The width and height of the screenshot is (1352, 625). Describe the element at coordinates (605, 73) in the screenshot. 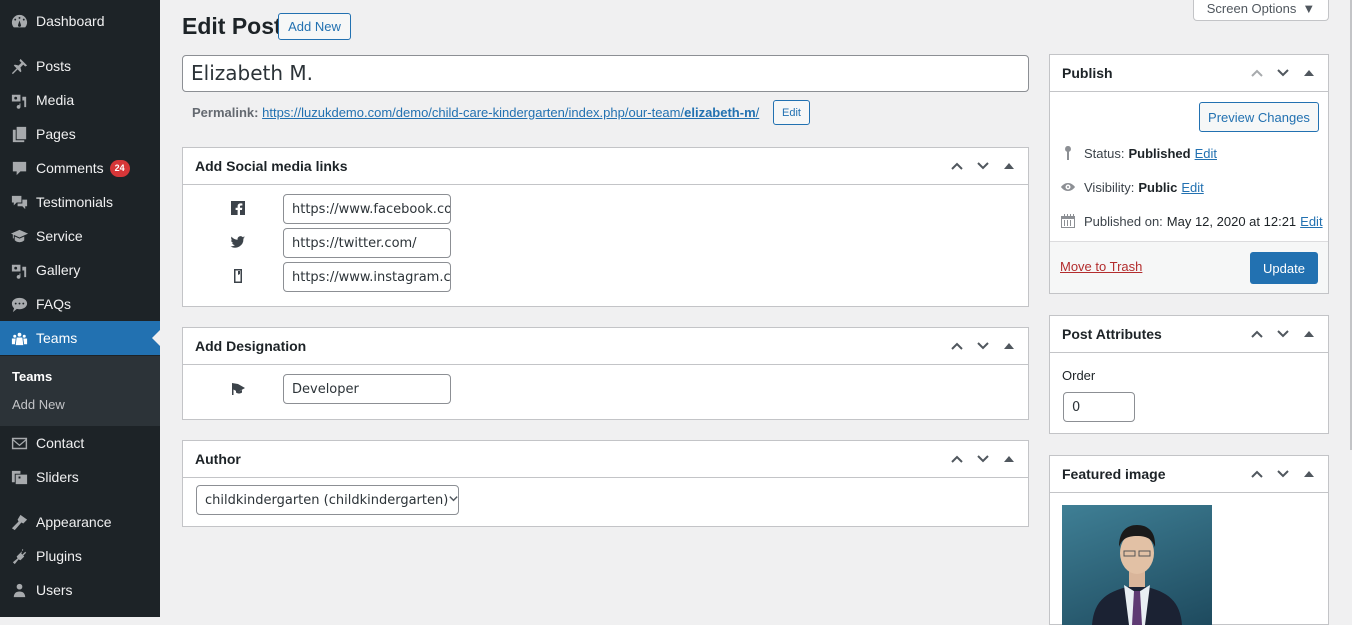

I see `post-title-input: Elizabeth M.` at that location.